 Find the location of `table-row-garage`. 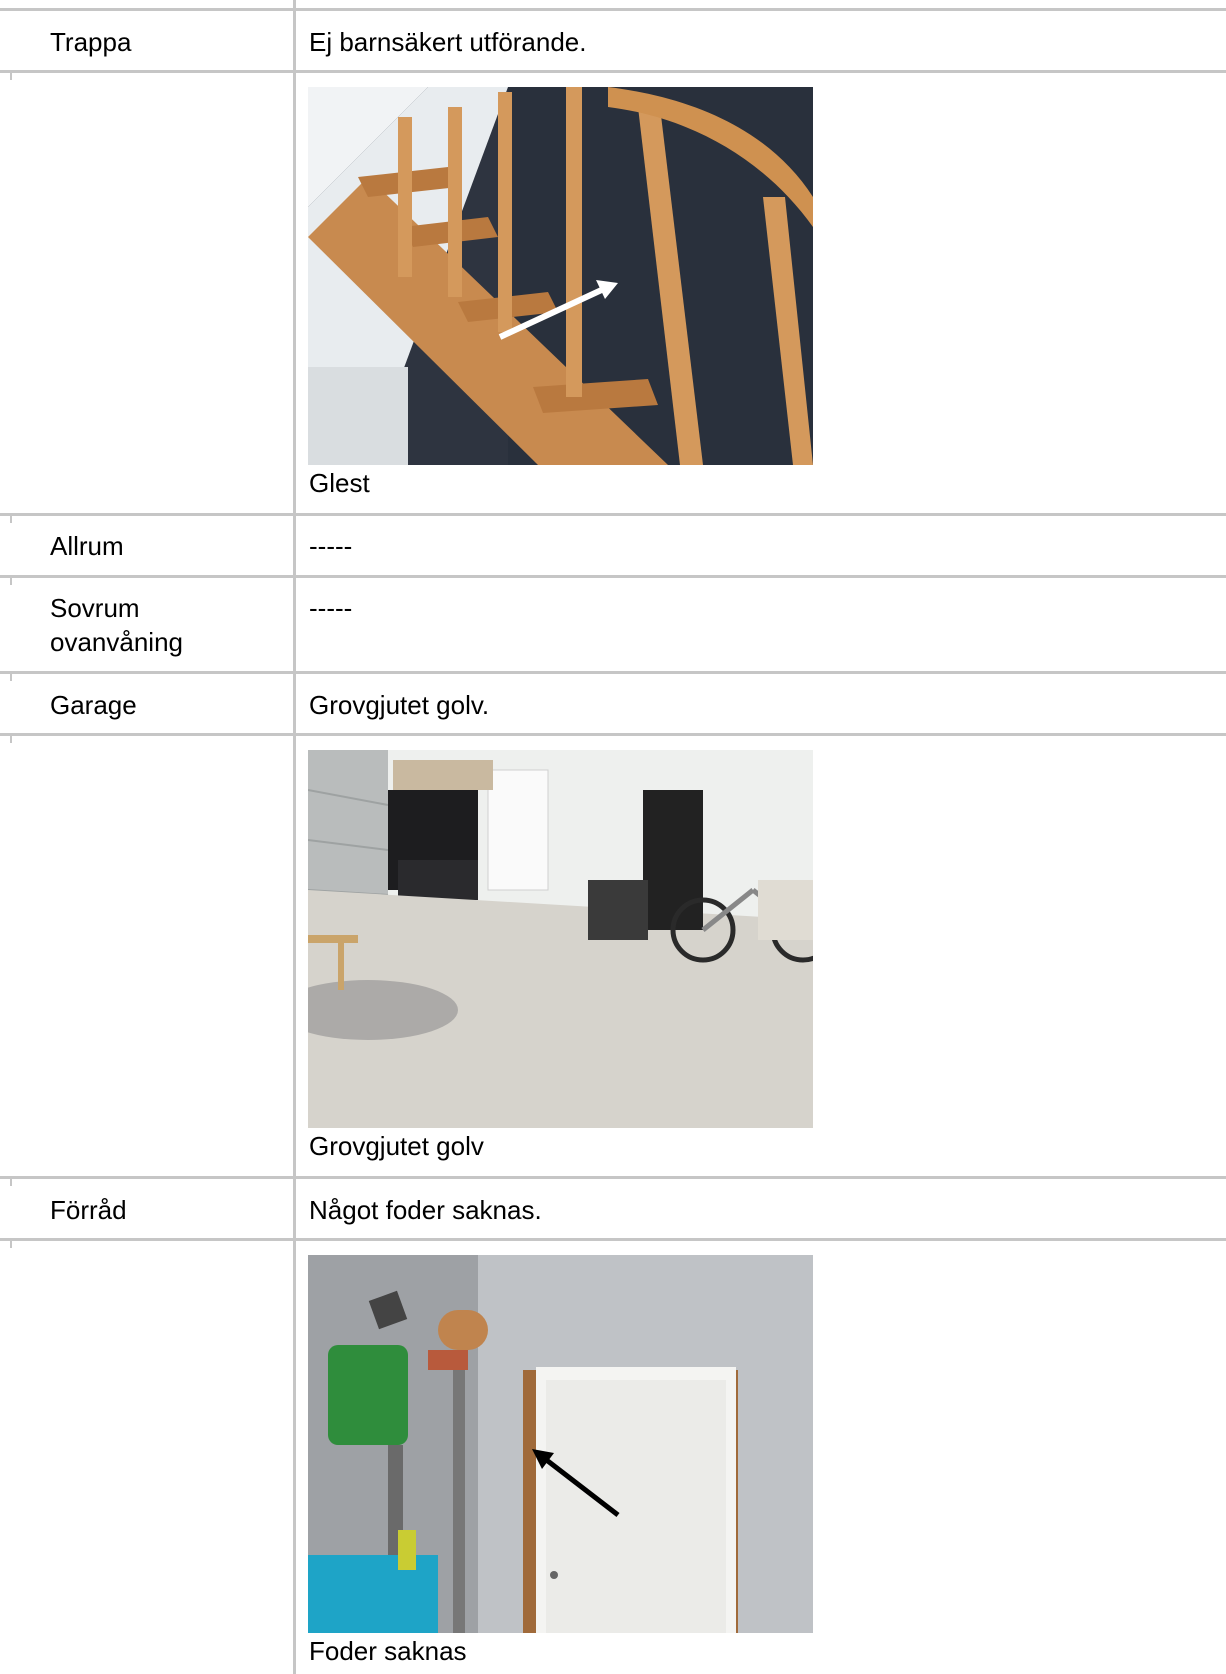

table-row-garage is located at coordinates (613, 703).